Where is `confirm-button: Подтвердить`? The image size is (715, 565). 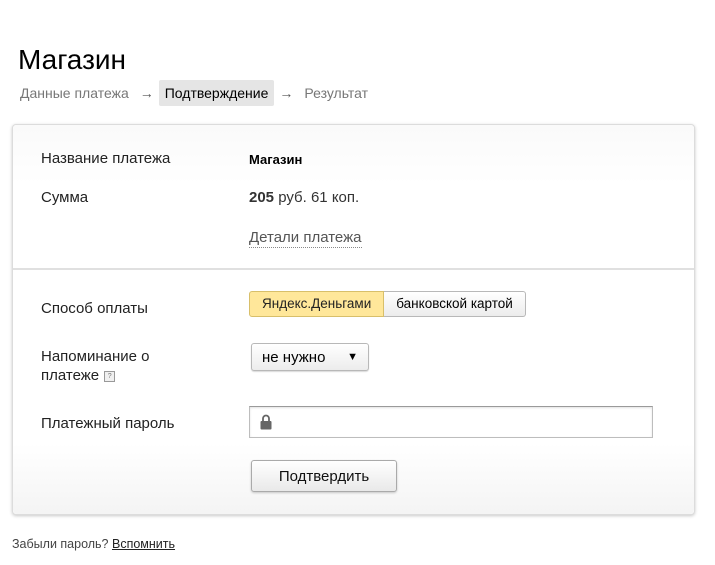
confirm-button: Подтвердить is located at coordinates (324, 476).